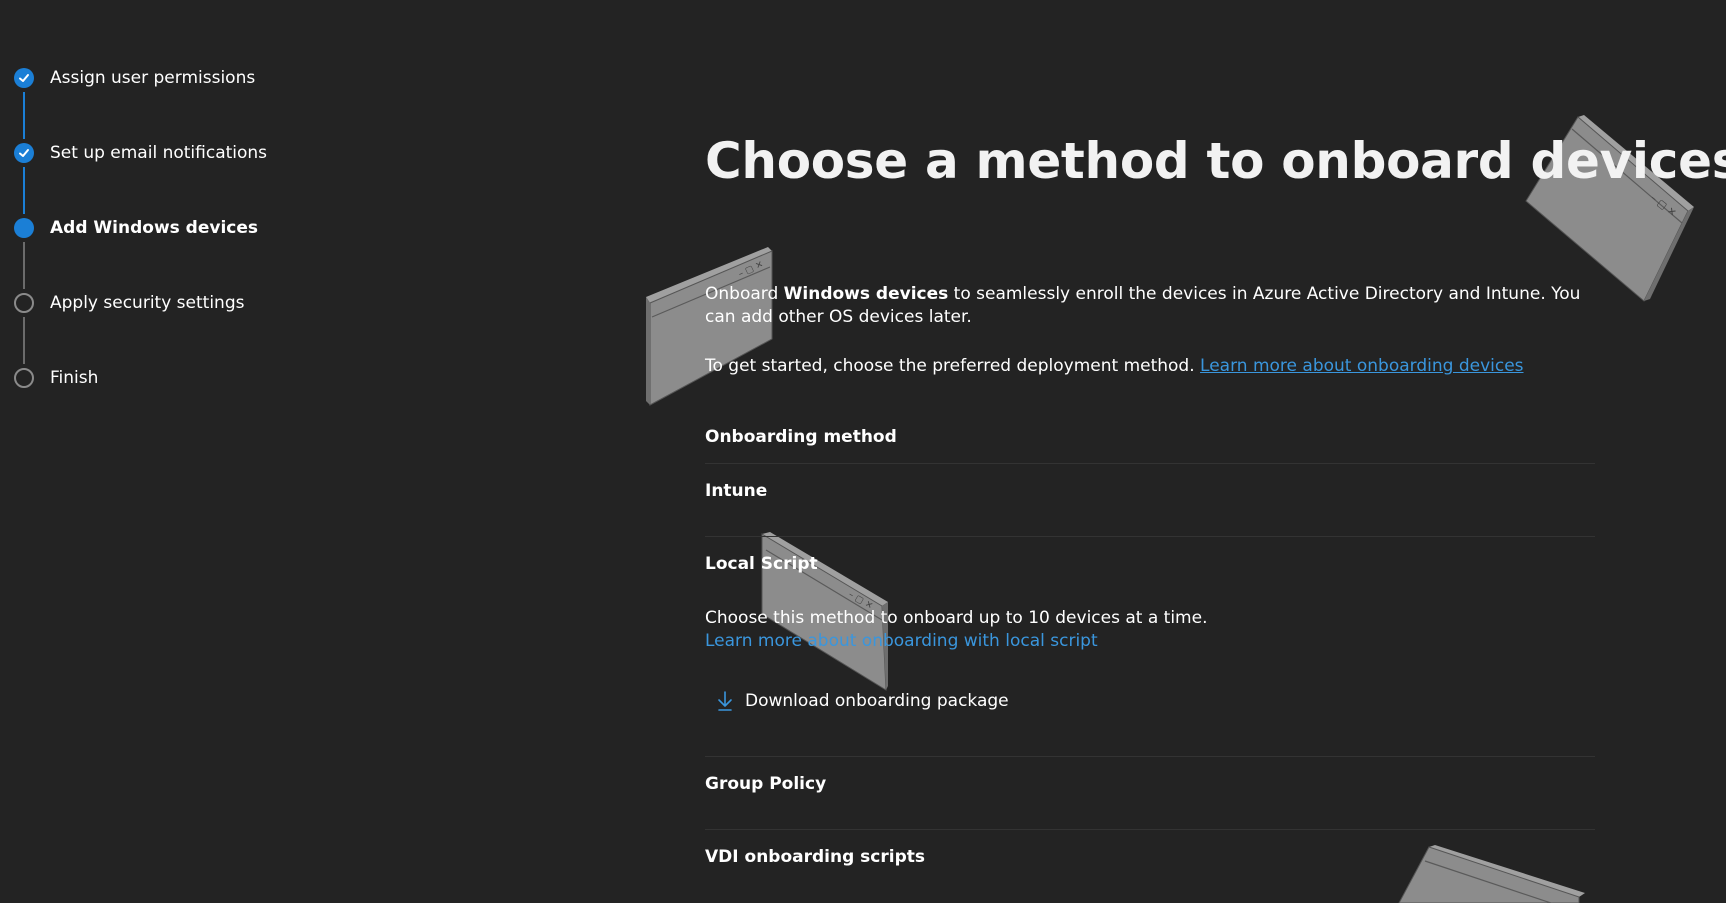 The image size is (1726, 903). I want to click on download-label: Download onboarding package, so click(877, 701).